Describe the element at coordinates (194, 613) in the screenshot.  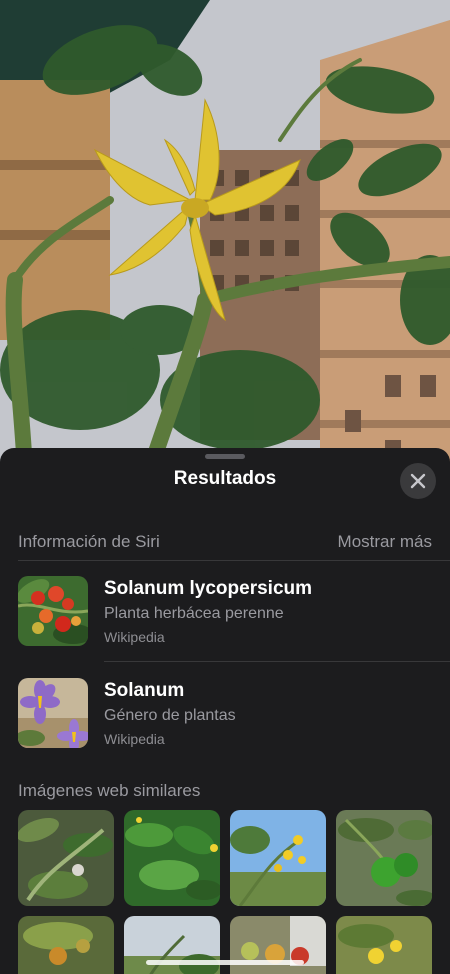
I see `result-subtitle: Planta herbácea perenne` at that location.